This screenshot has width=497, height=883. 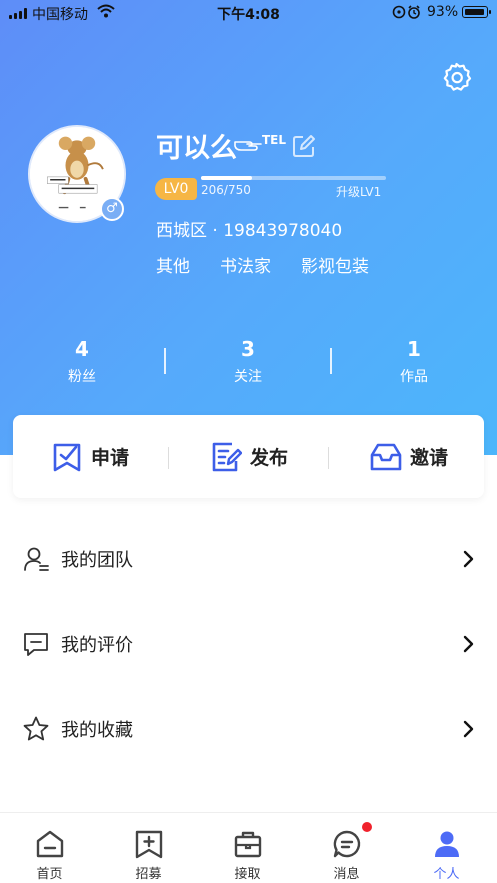 I want to click on stat-following: 3 关注, so click(x=248, y=360).